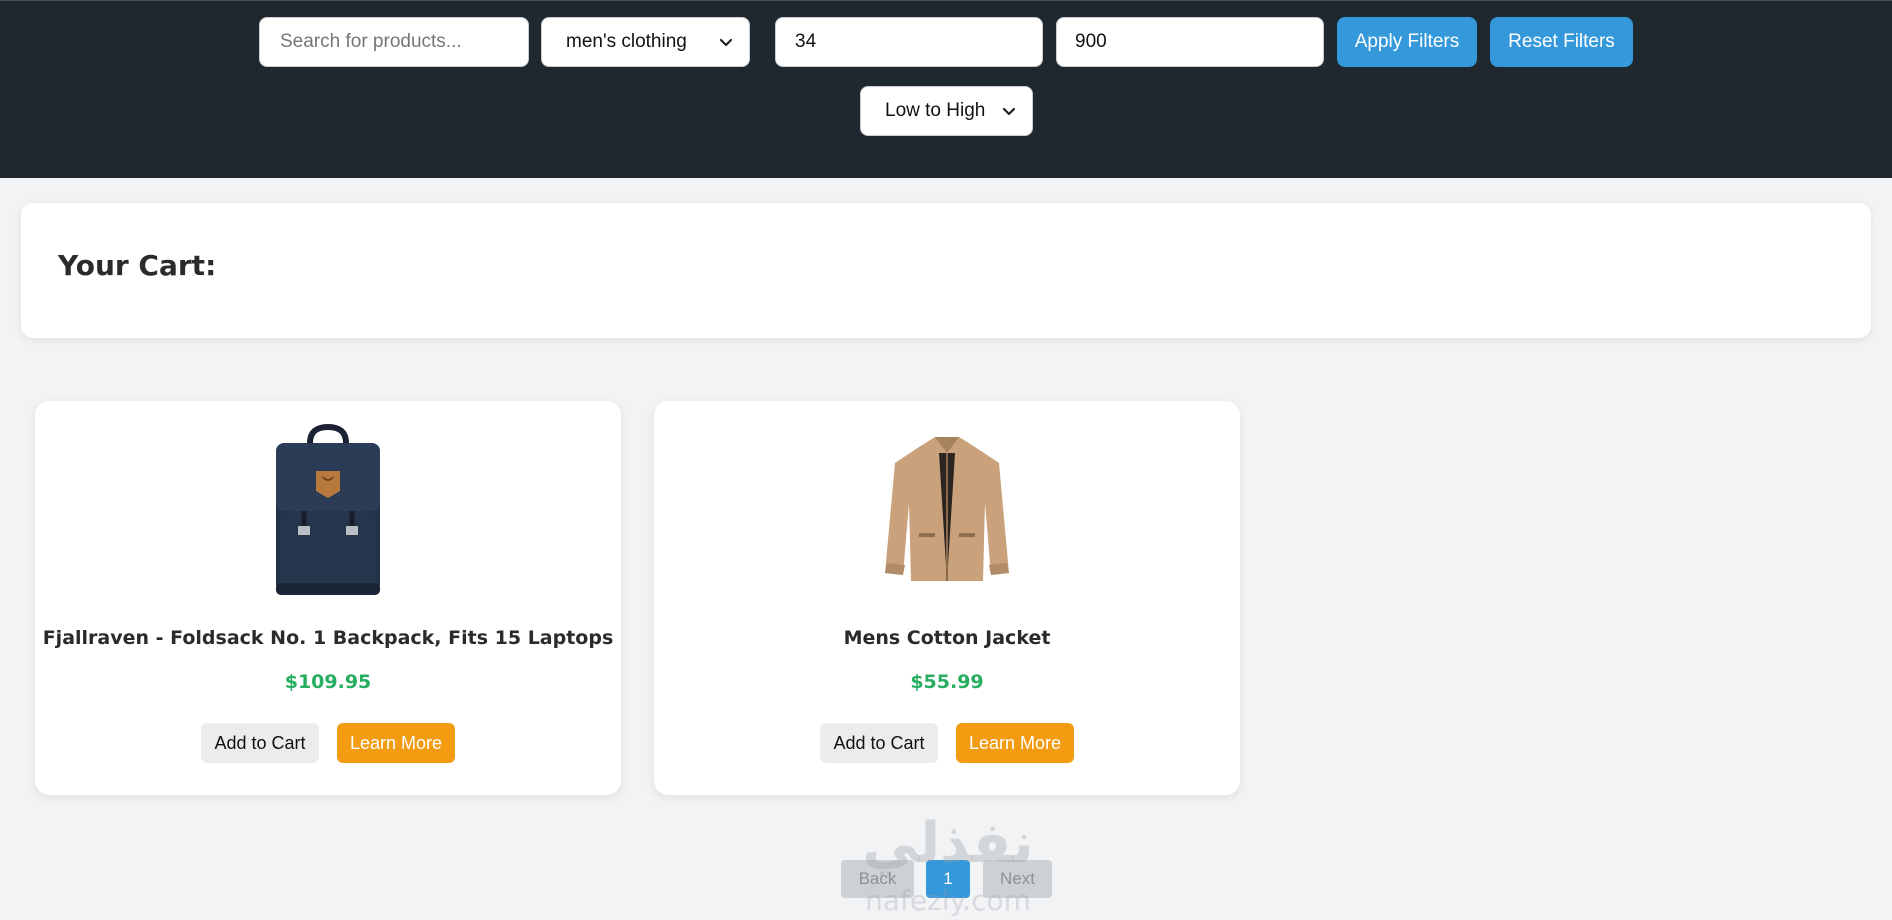  I want to click on pagination-back-button: Back, so click(877, 879).